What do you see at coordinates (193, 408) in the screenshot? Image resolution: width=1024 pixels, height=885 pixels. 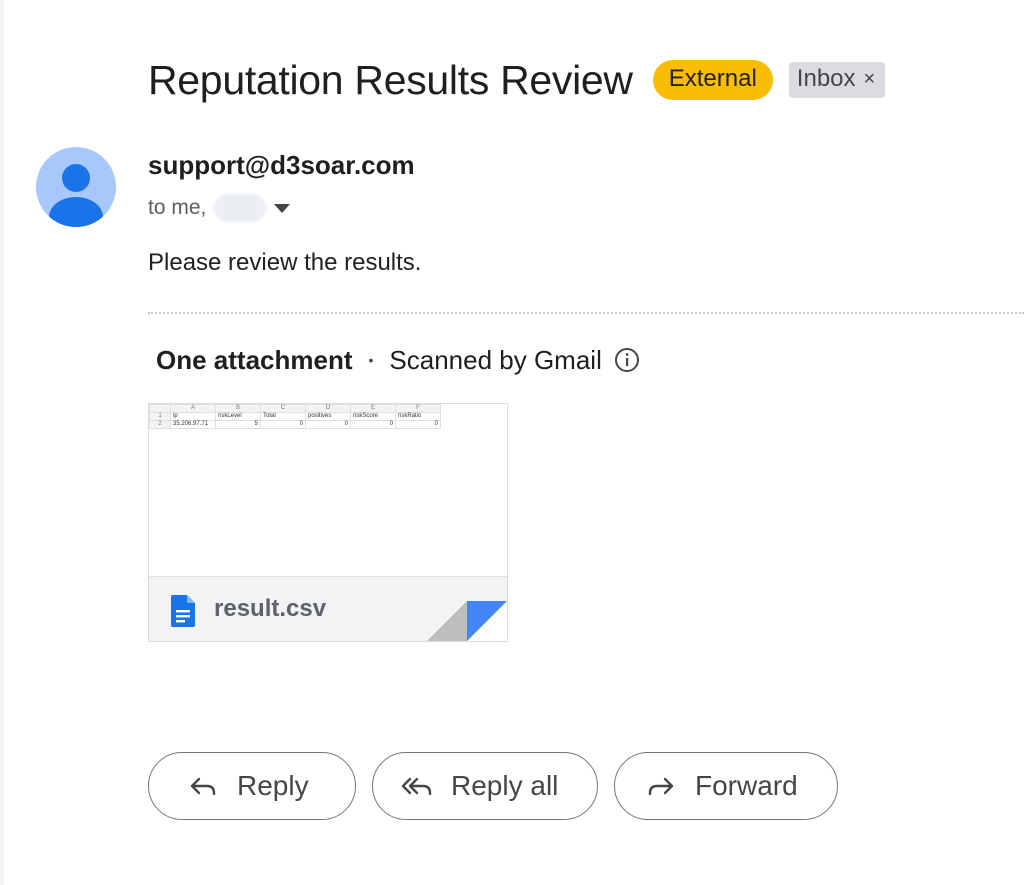 I see `sheet-column-header: A` at bounding box center [193, 408].